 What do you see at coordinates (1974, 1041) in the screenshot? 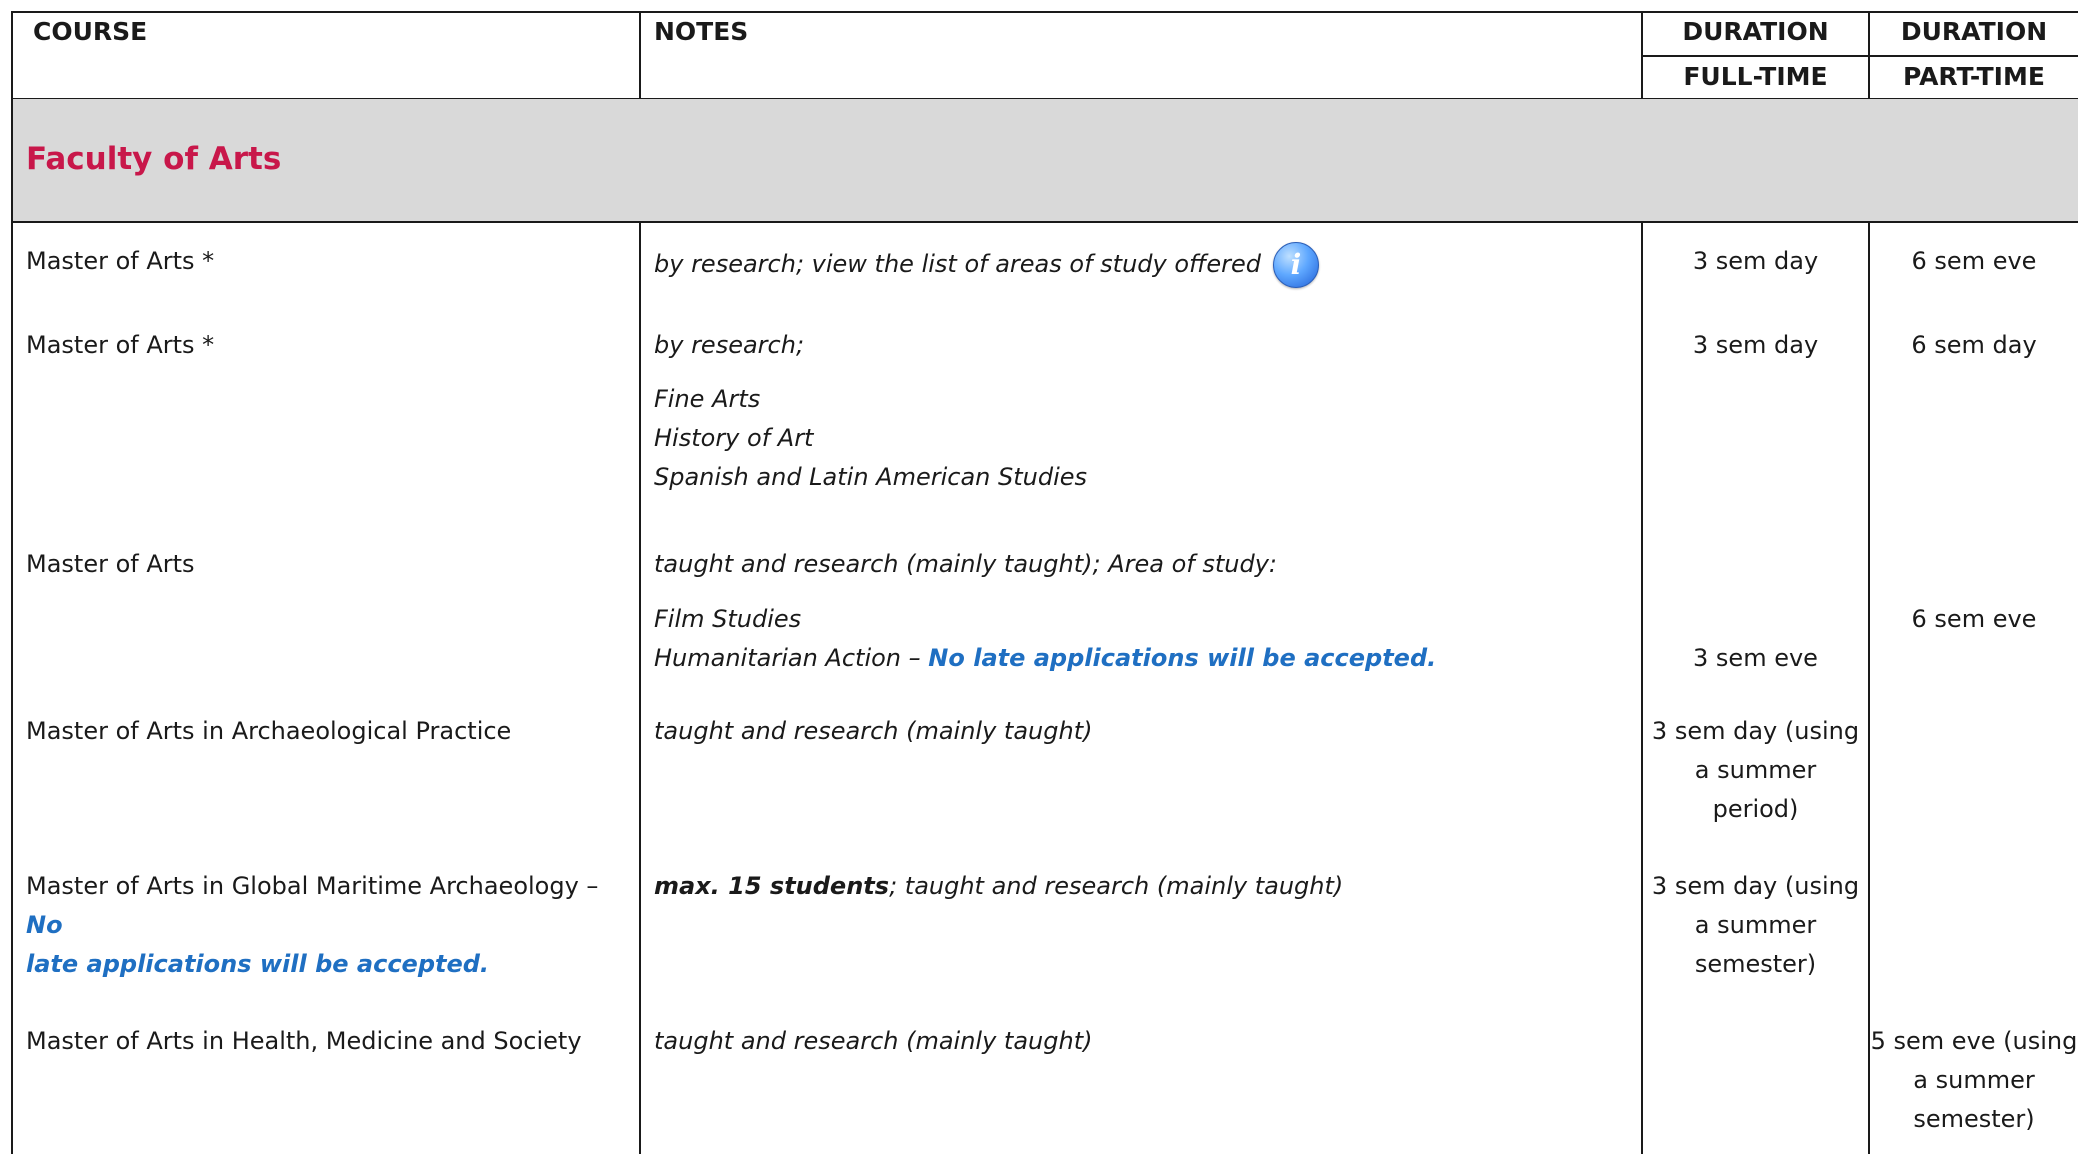
I see `duration-line: 5 sem eve (using` at bounding box center [1974, 1041].